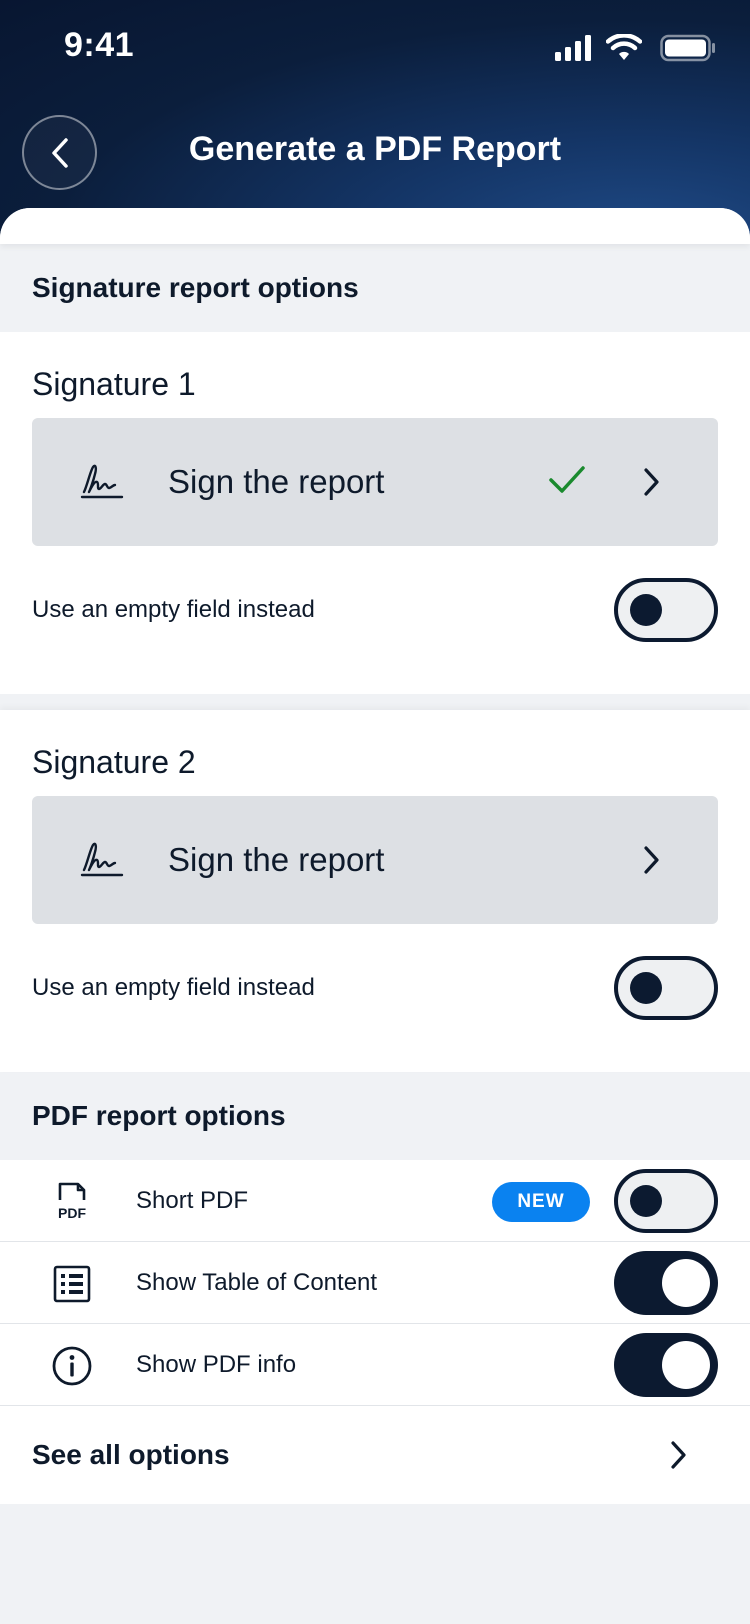 This screenshot has height=1624, width=750. I want to click on page-title: Generate a PDF Report, so click(375, 149).